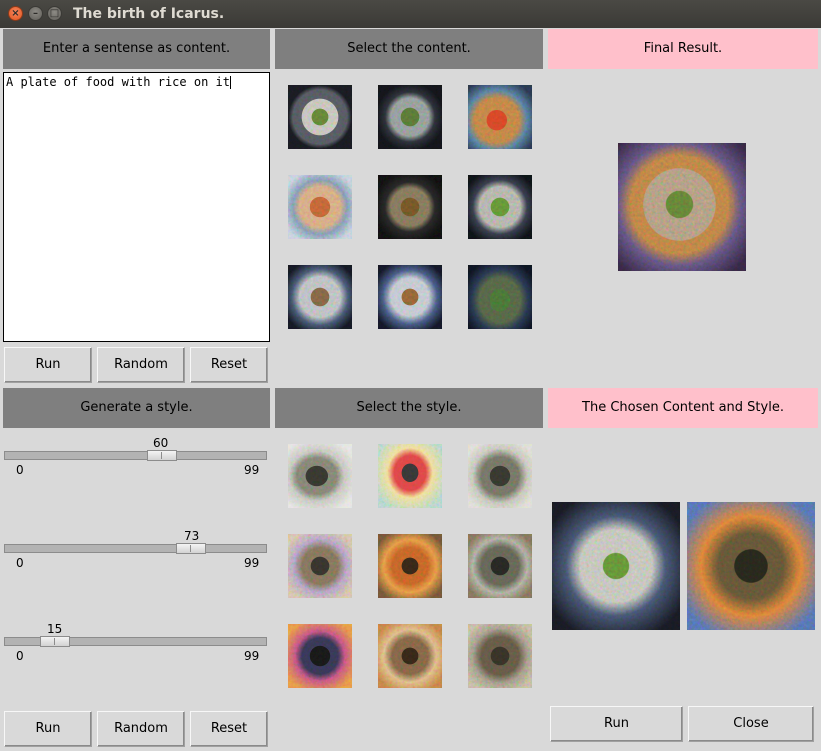 Image resolution: width=821 pixels, height=751 pixels. Describe the element at coordinates (136, 49) in the screenshot. I see `content-input-header: Enter a sentense as content.` at that location.